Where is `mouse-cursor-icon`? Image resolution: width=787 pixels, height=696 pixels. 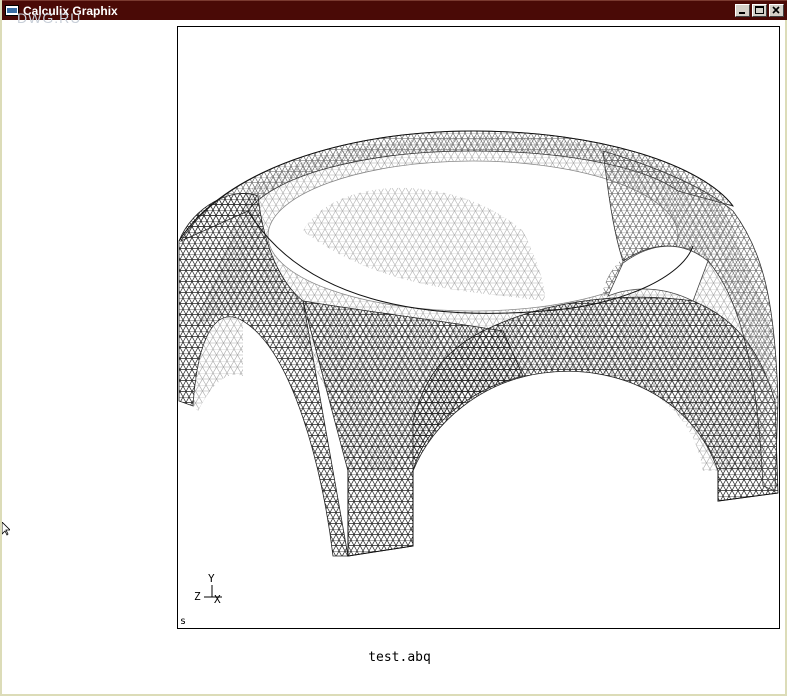
mouse-cursor-icon is located at coordinates (6, 529).